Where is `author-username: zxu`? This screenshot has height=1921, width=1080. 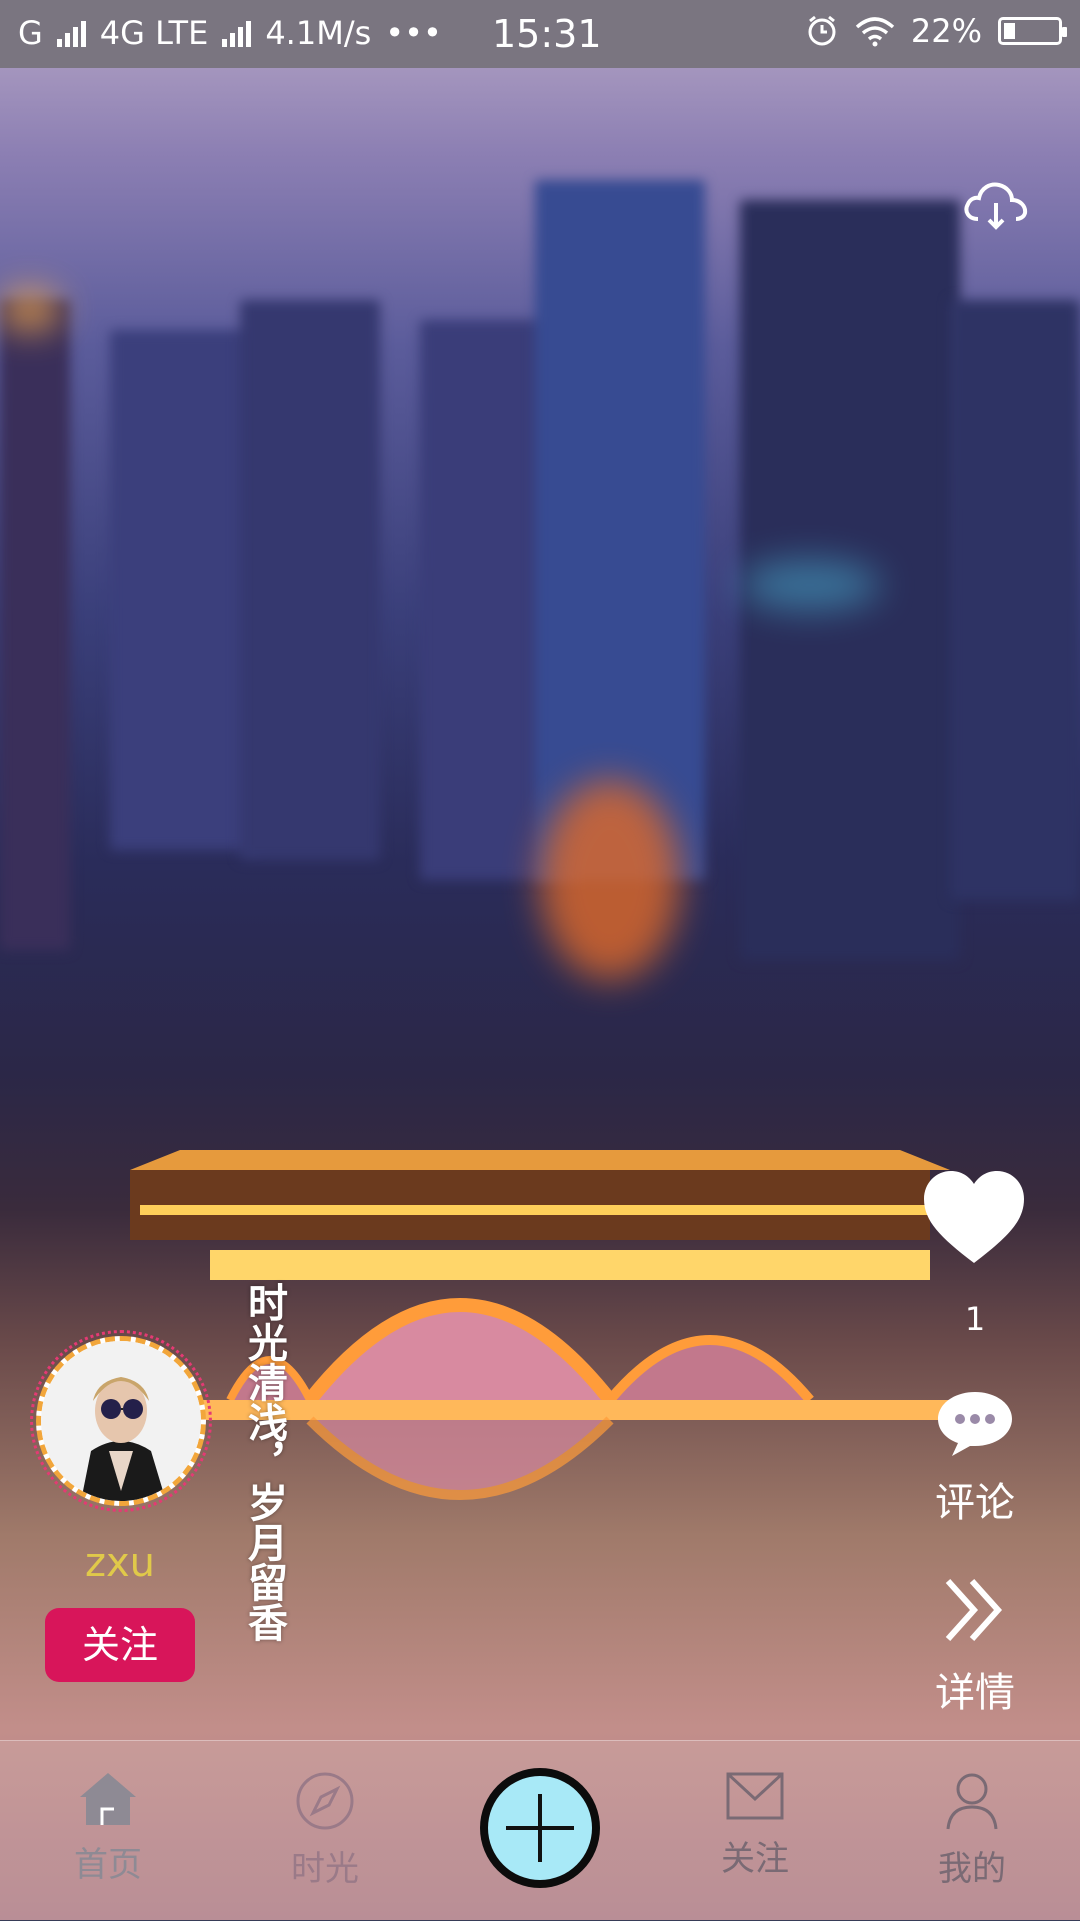 author-username: zxu is located at coordinates (120, 1563).